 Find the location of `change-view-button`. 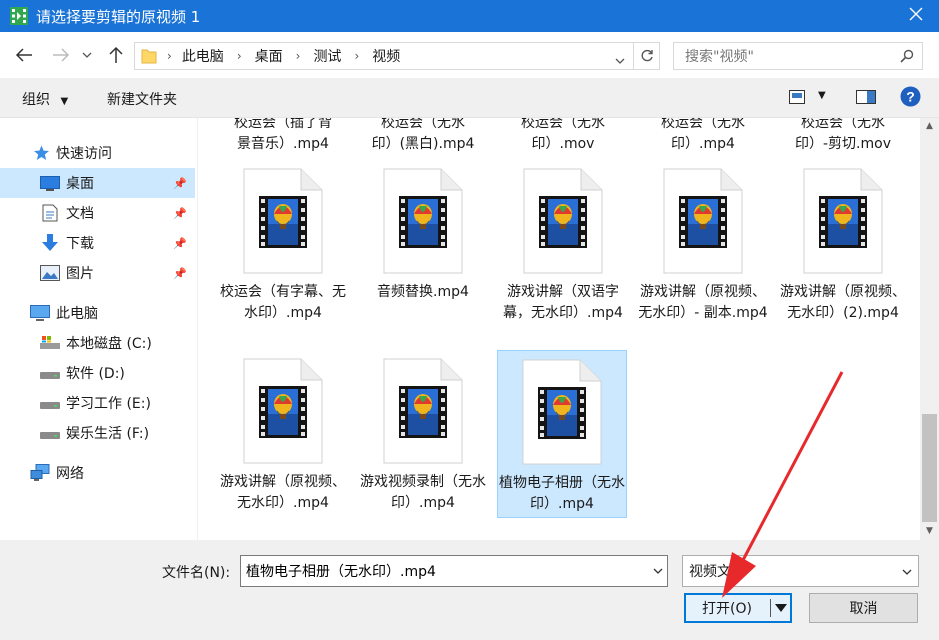

change-view-button is located at coordinates (797, 99).